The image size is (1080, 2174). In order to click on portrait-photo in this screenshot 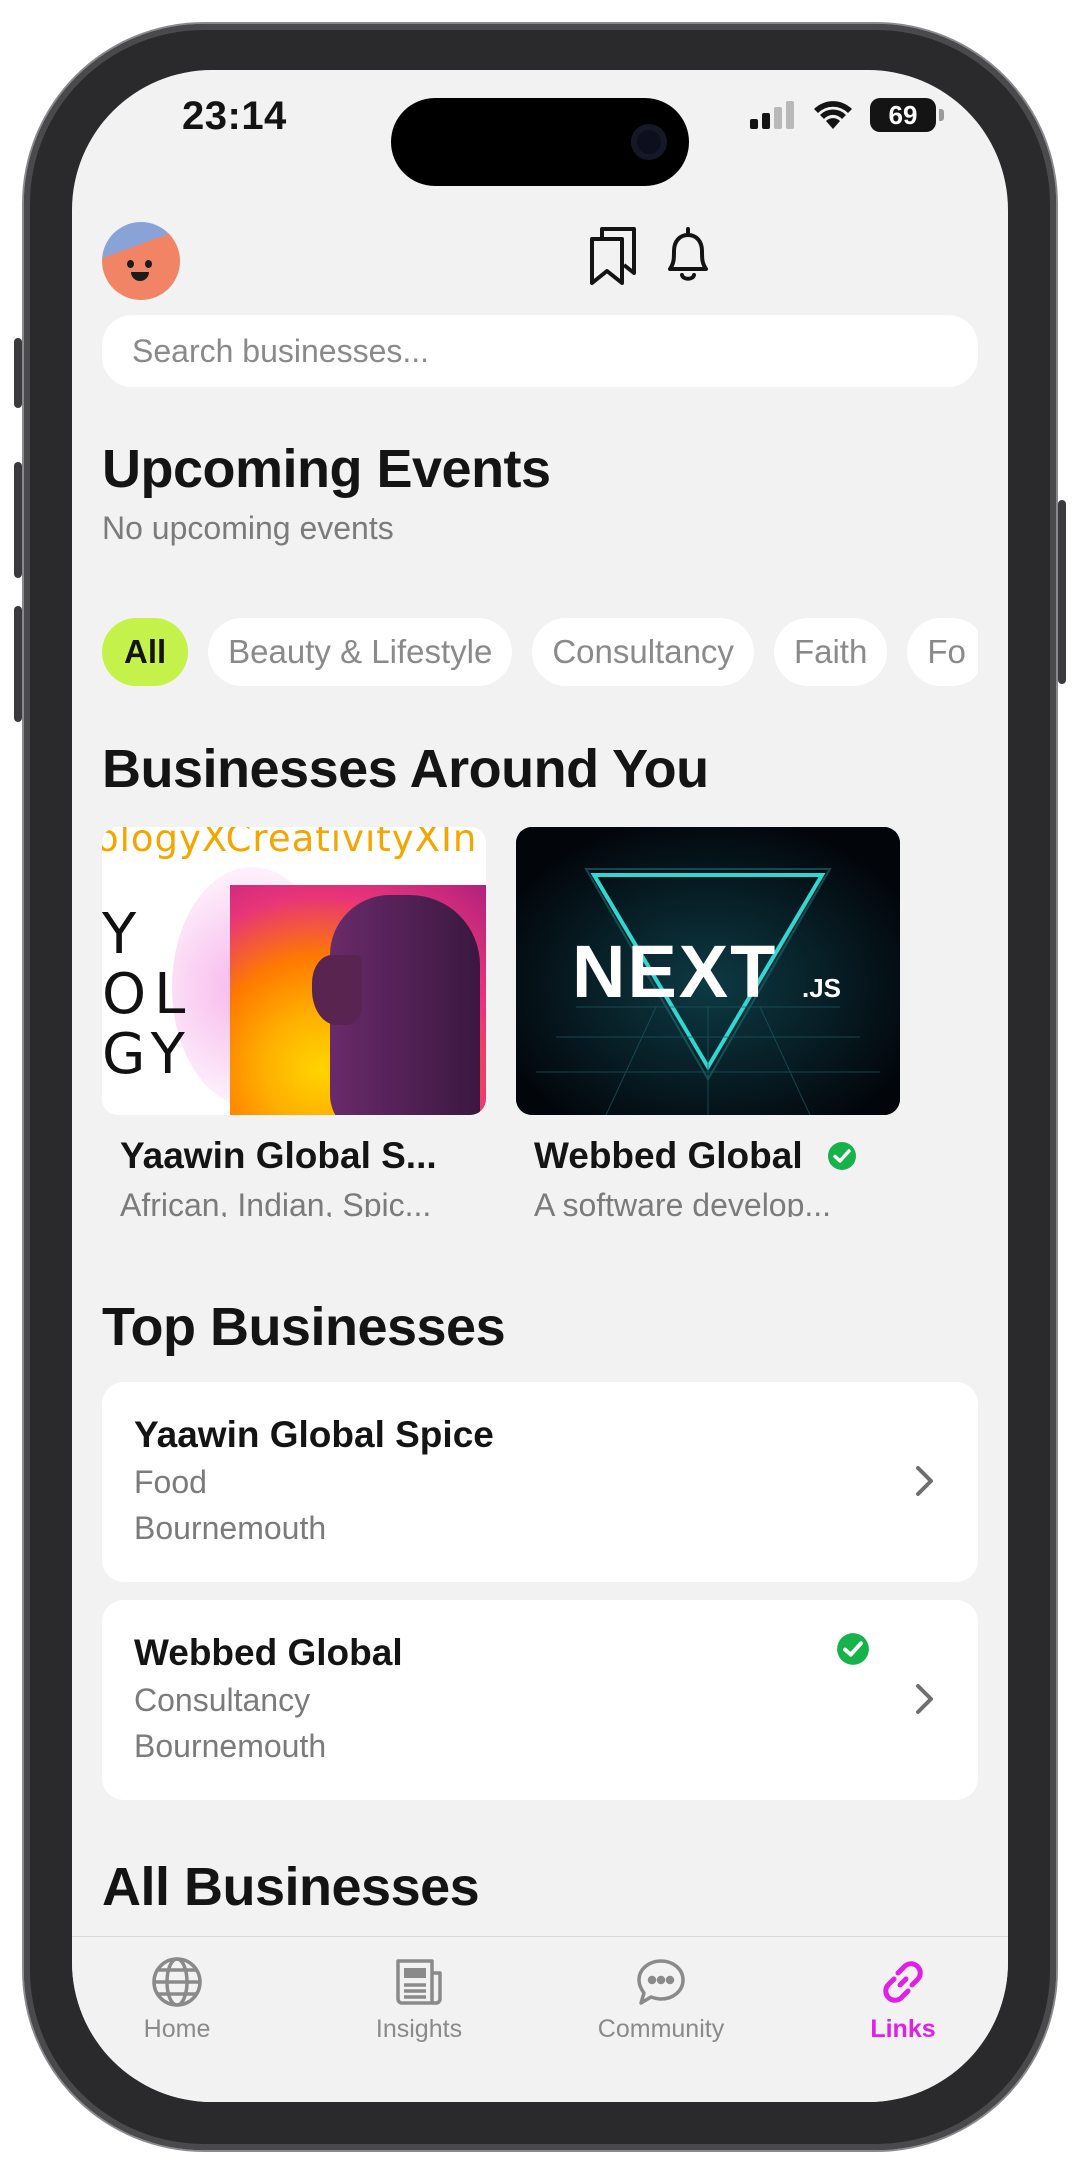, I will do `click(358, 1000)`.